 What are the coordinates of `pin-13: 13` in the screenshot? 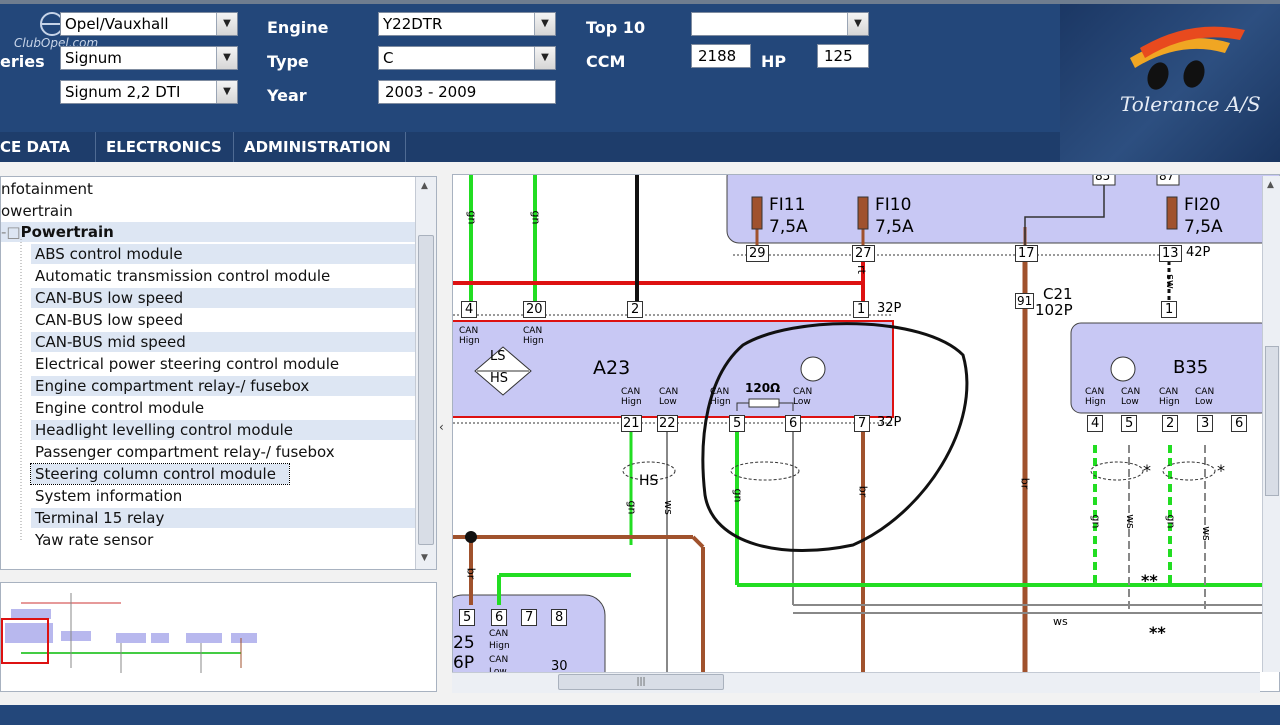 It's located at (1170, 253).